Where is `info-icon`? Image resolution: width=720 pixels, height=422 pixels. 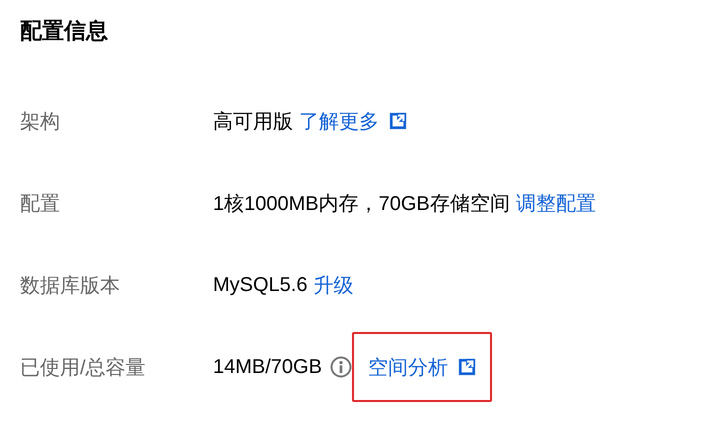 info-icon is located at coordinates (341, 367).